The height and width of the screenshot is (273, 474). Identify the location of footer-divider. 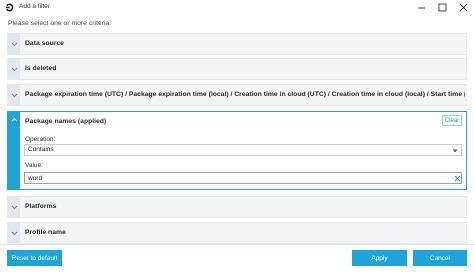
(237, 244).